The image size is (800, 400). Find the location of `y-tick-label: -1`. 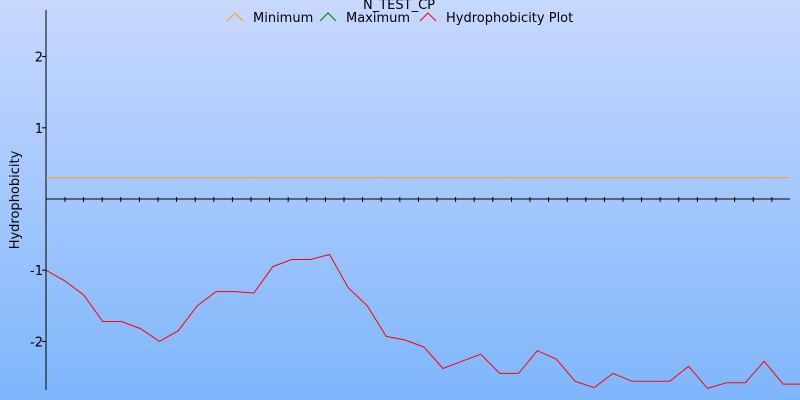

y-tick-label: -1 is located at coordinates (36, 271).